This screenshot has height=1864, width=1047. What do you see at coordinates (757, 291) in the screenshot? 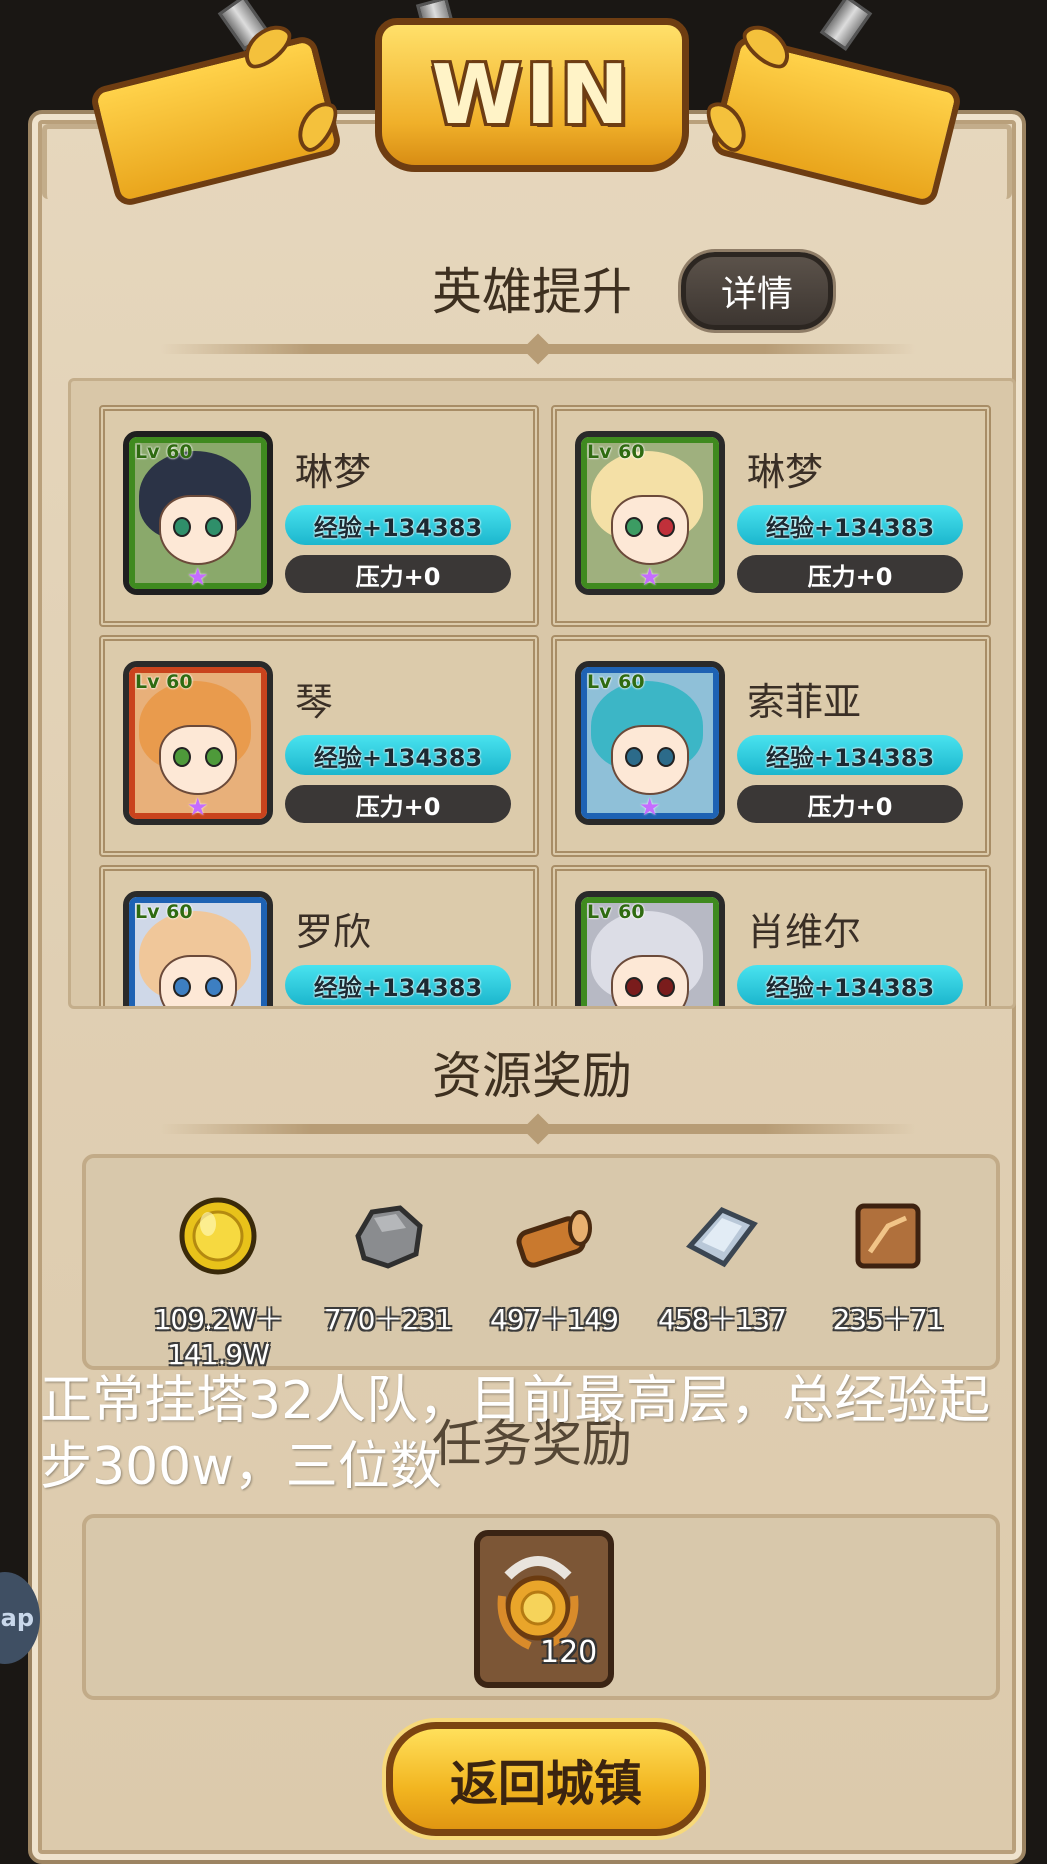
I see `detail-button: 详情` at bounding box center [757, 291].